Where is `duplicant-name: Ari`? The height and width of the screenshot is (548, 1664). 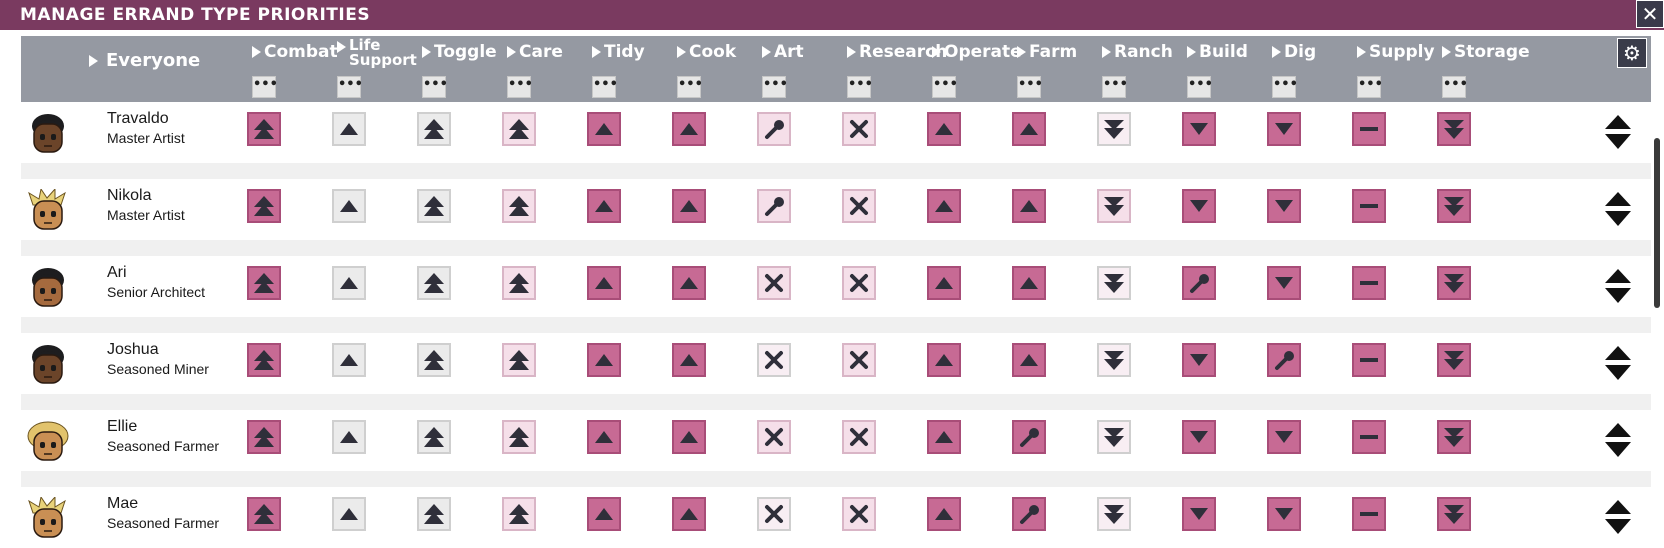 duplicant-name: Ari is located at coordinates (117, 273).